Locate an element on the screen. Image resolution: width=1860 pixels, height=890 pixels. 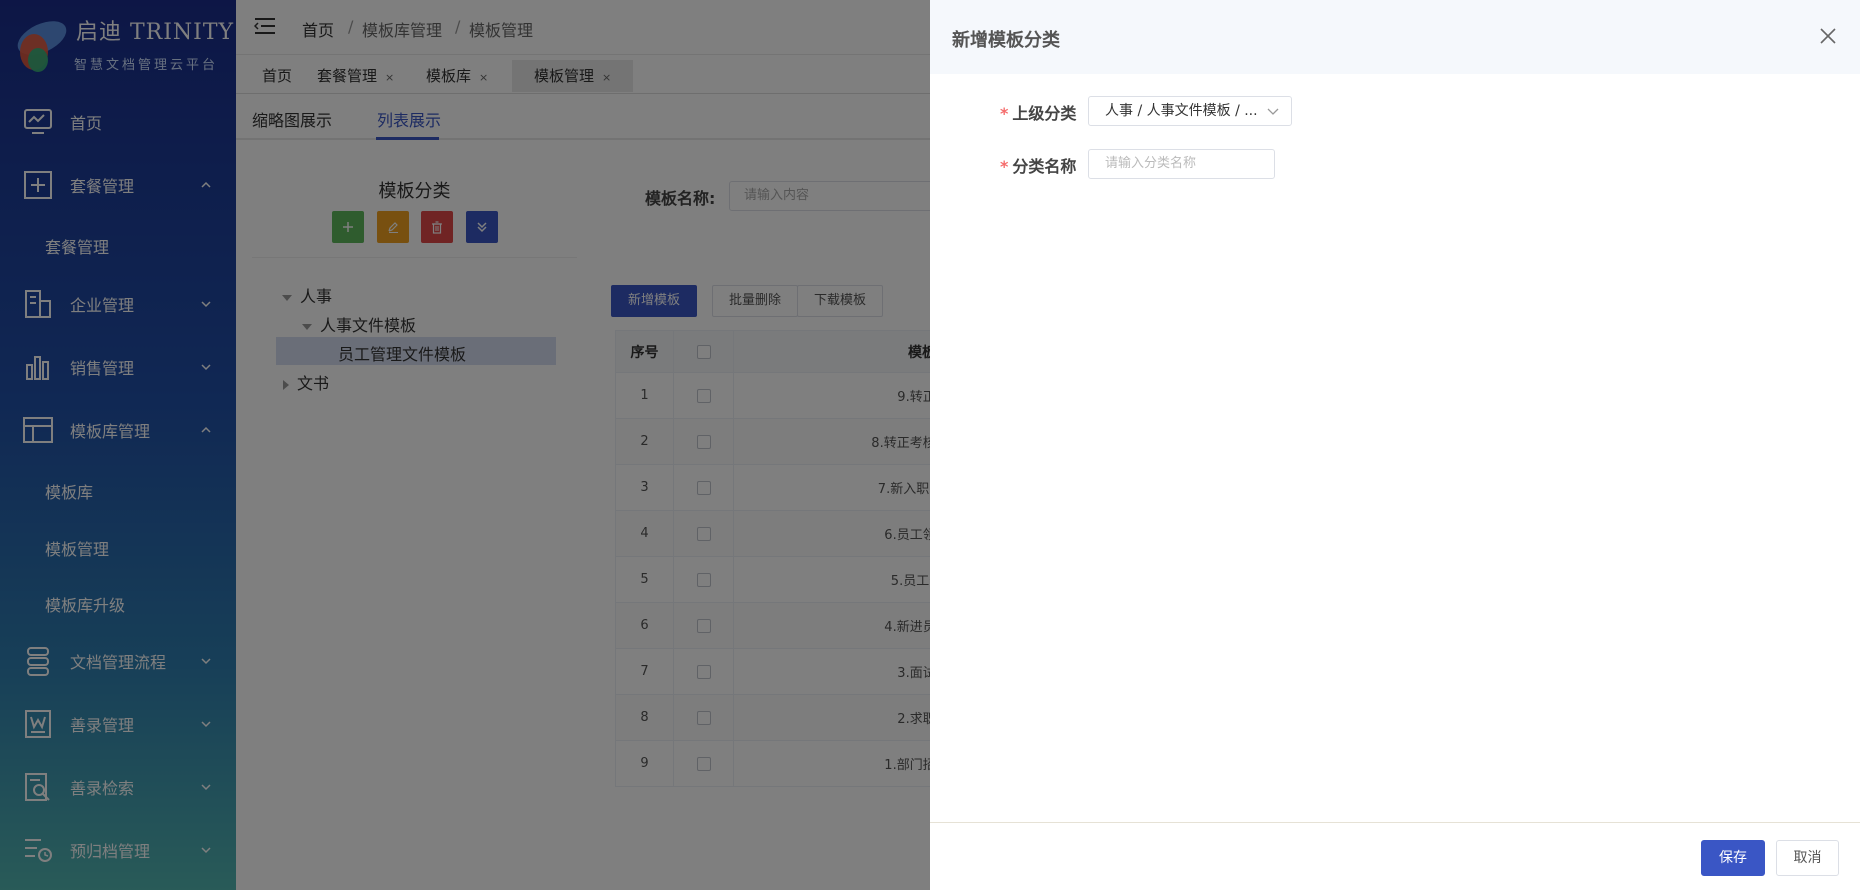
close-icon is located at coordinates (1828, 36).